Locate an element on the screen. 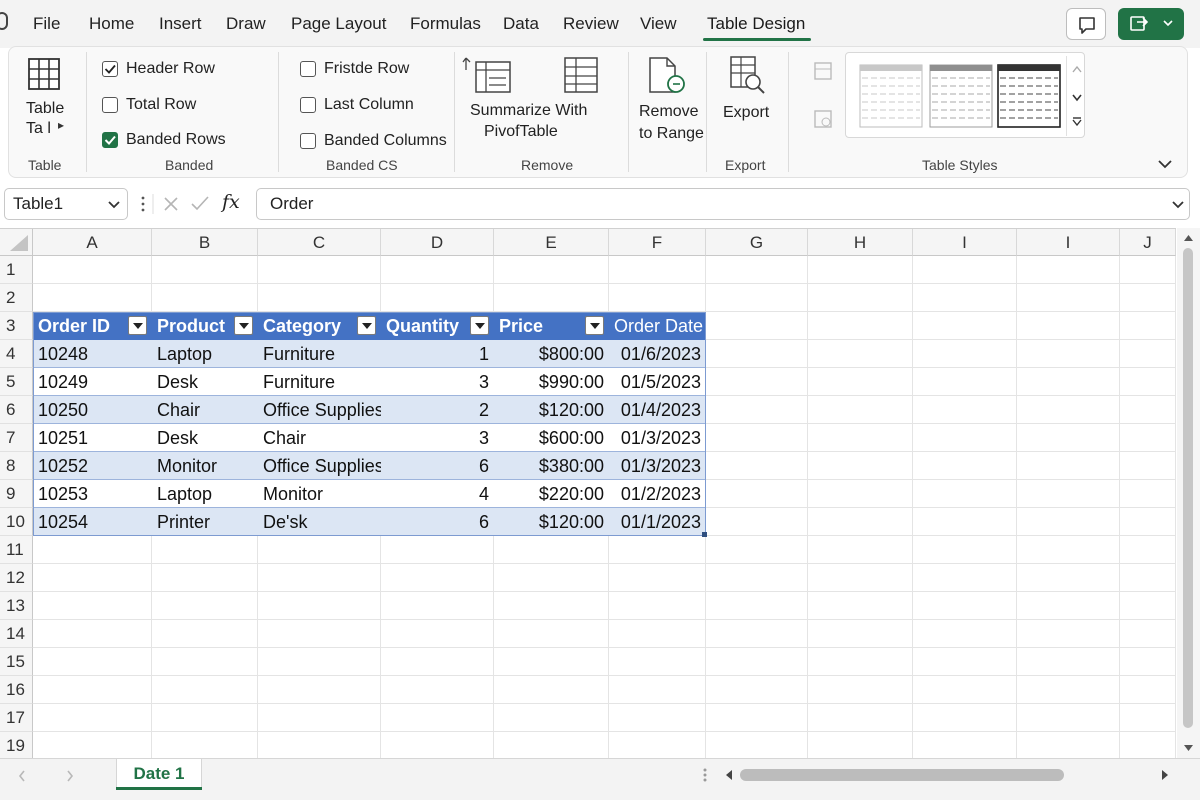 This screenshot has height=800, width=1200. table-cell: 10250 is located at coordinates (92, 410).